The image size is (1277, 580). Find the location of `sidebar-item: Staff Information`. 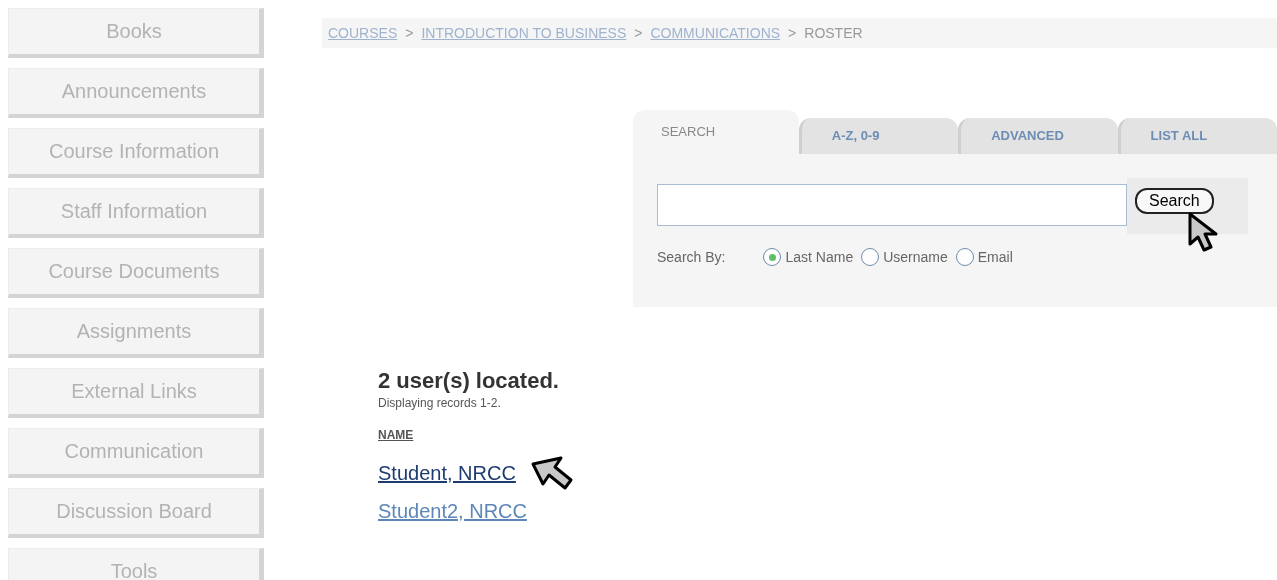

sidebar-item: Staff Information is located at coordinates (136, 213).